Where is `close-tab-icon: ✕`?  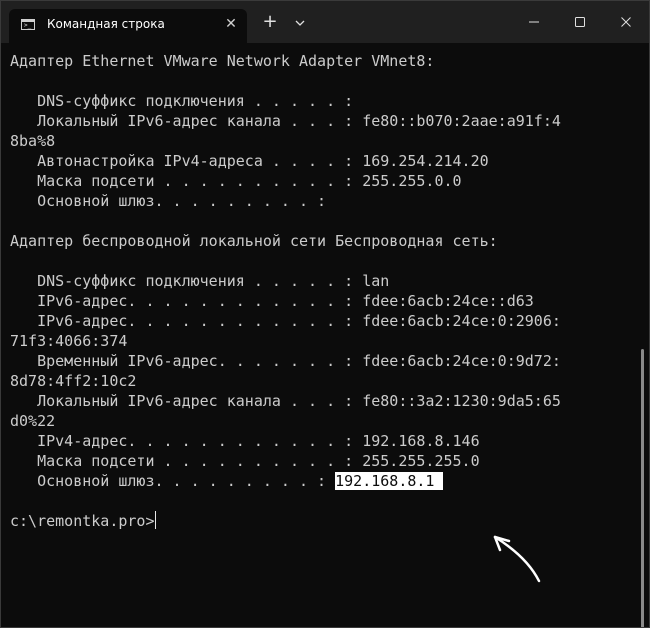 close-tab-icon: ✕ is located at coordinates (231, 24).